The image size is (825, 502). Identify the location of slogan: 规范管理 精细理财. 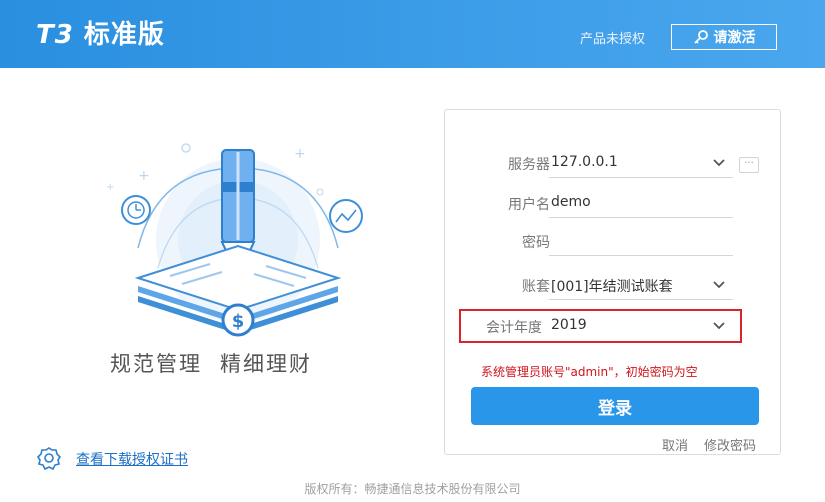
(211, 363).